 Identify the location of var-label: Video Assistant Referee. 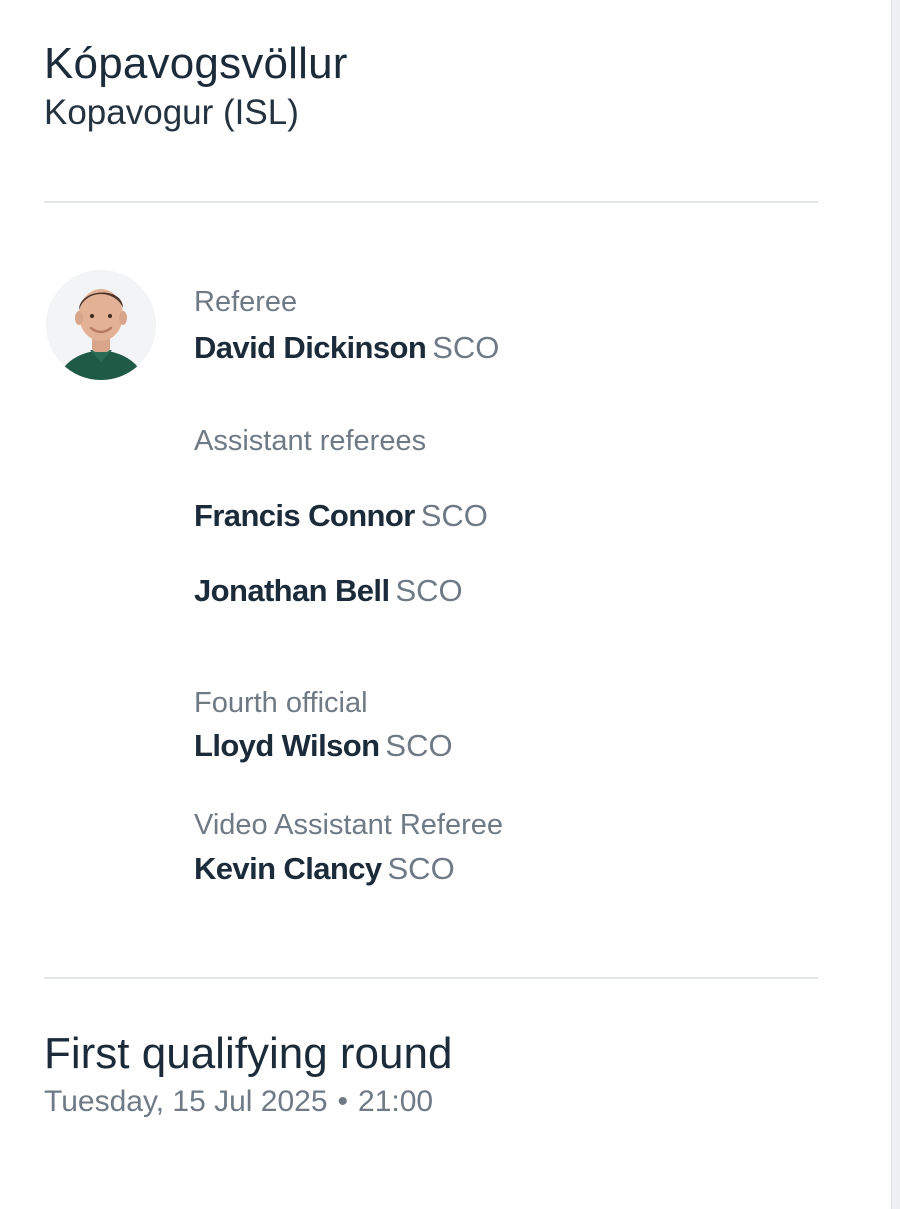
(348, 825).